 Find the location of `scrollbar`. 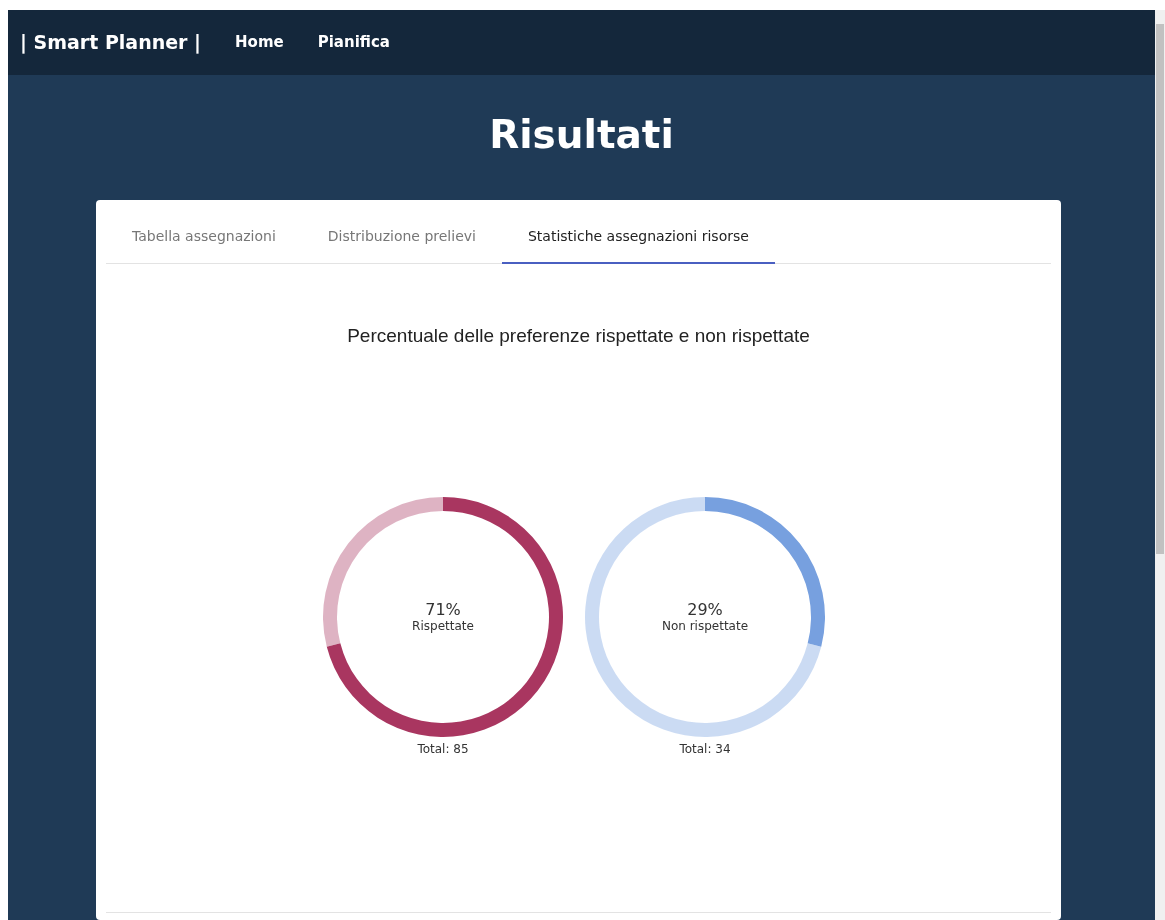

scrollbar is located at coordinates (1160, 465).